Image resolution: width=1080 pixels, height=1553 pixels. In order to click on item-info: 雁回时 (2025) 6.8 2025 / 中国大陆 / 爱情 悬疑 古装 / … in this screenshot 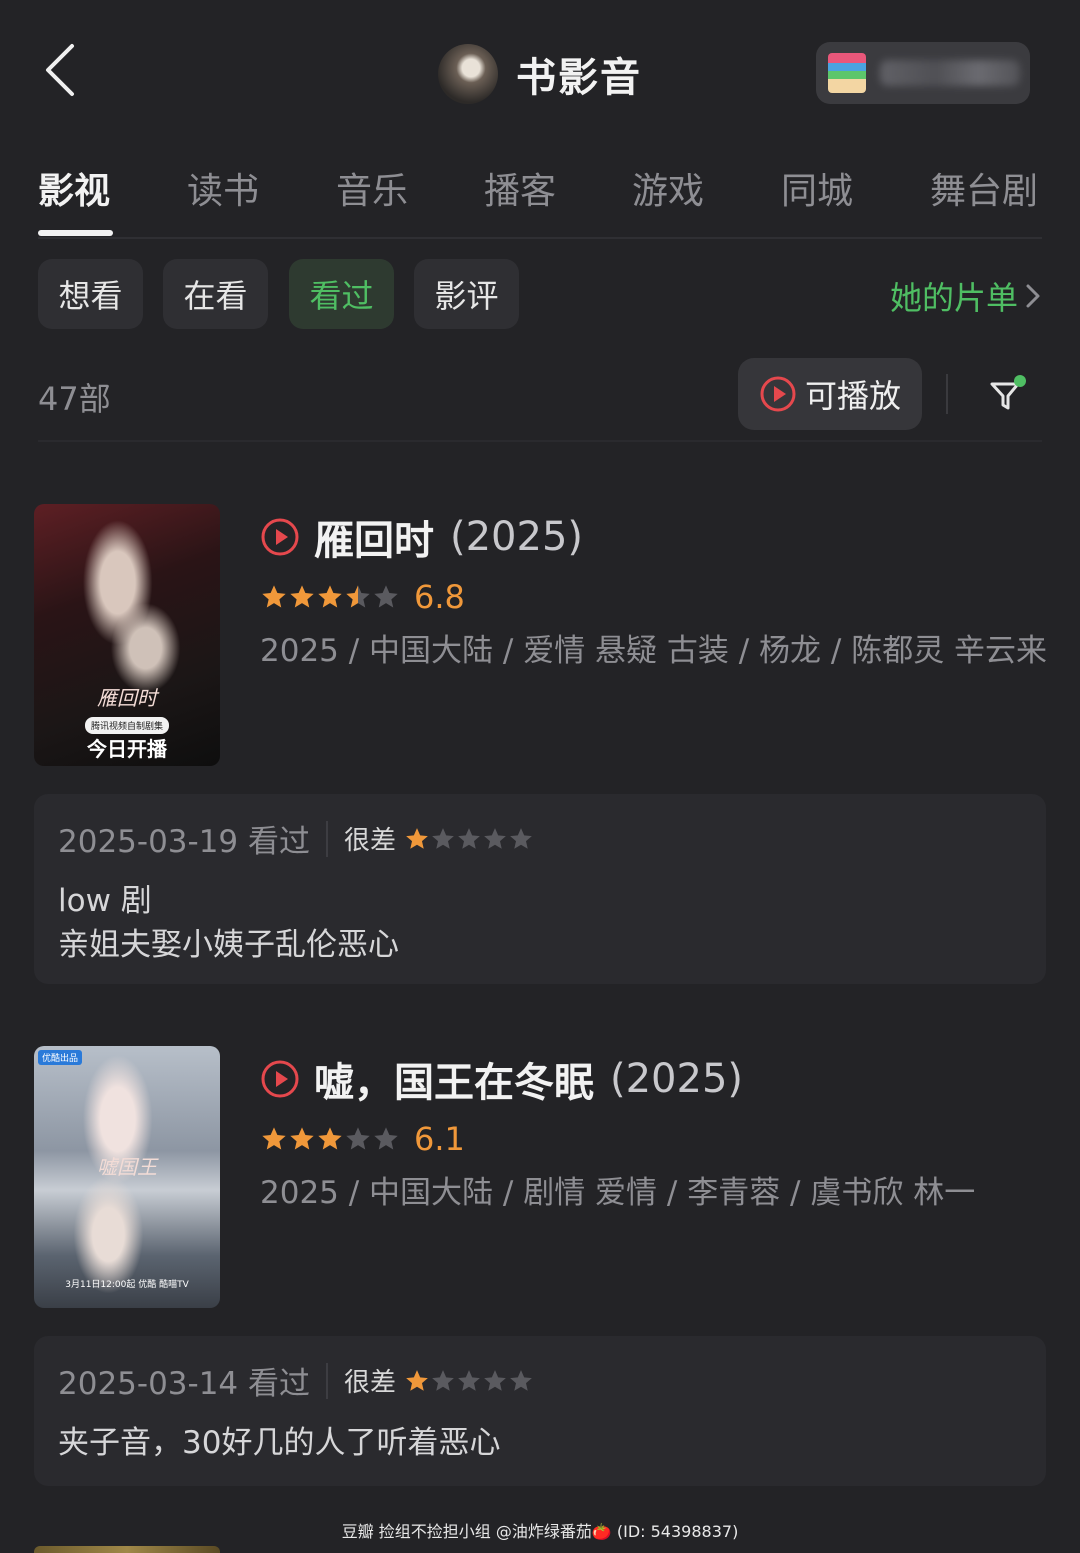, I will do `click(655, 591)`.